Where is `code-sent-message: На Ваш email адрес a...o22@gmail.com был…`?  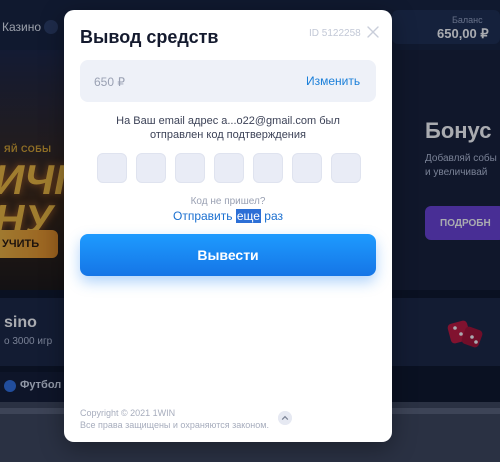
code-sent-message: На Ваш email адрес a...o22@gmail.com был… is located at coordinates (228, 128).